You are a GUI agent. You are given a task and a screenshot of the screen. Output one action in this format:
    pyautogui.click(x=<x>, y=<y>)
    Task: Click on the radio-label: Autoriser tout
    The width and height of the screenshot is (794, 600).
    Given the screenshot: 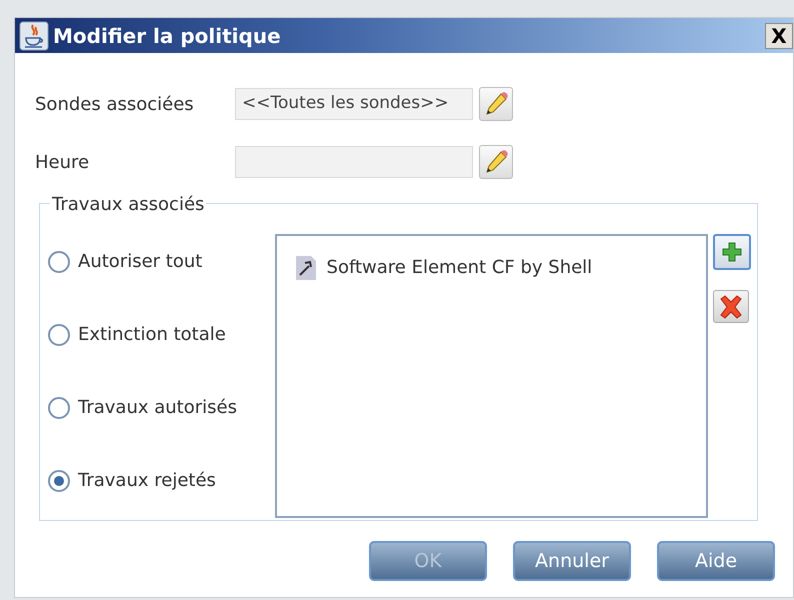 What is the action you would take?
    pyautogui.click(x=140, y=262)
    